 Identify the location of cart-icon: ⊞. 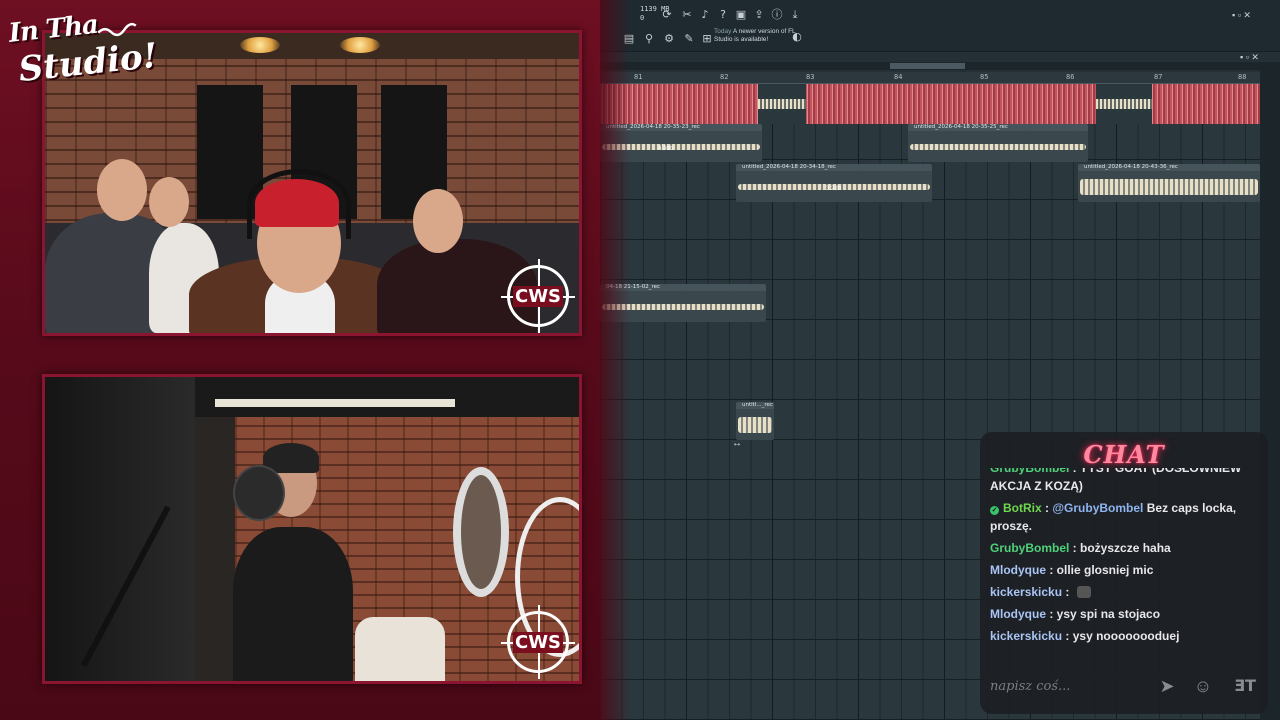
(707, 39).